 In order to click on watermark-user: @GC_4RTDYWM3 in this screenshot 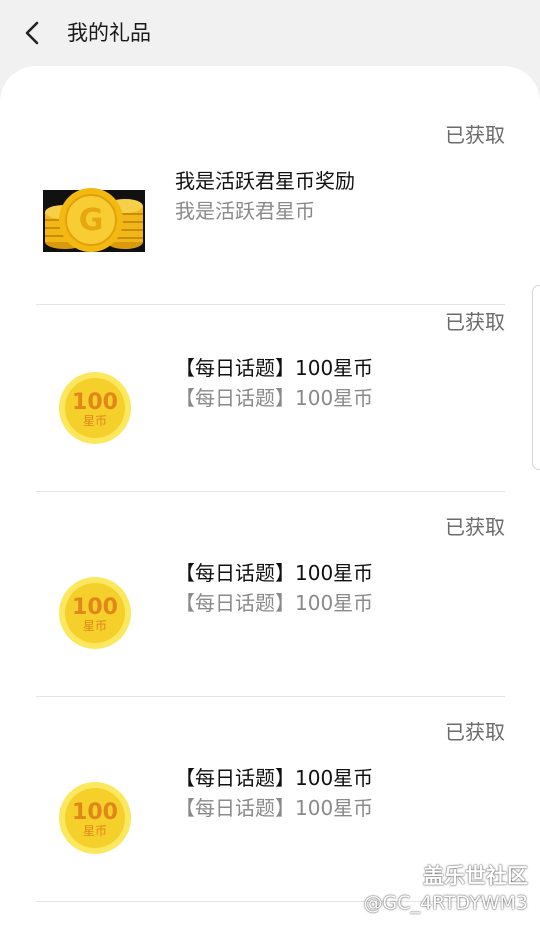, I will do `click(446, 903)`.